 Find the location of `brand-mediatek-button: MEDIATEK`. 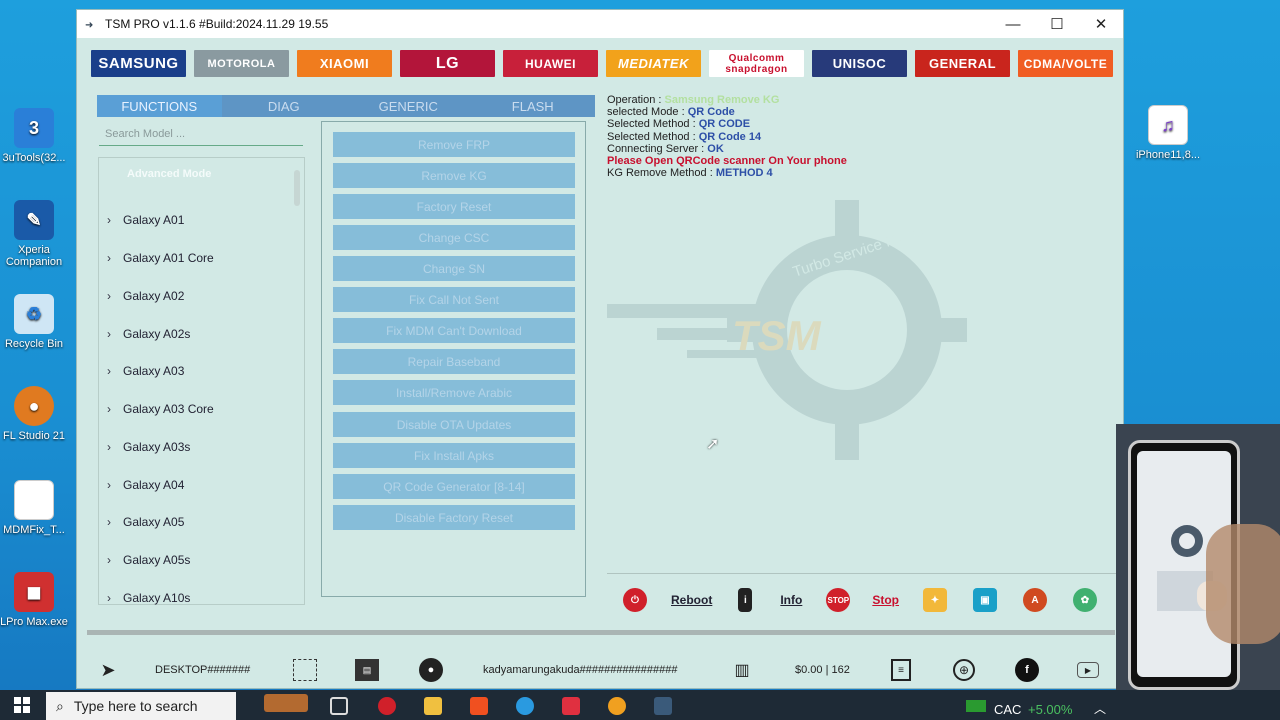

brand-mediatek-button: MEDIATEK is located at coordinates (653, 63).